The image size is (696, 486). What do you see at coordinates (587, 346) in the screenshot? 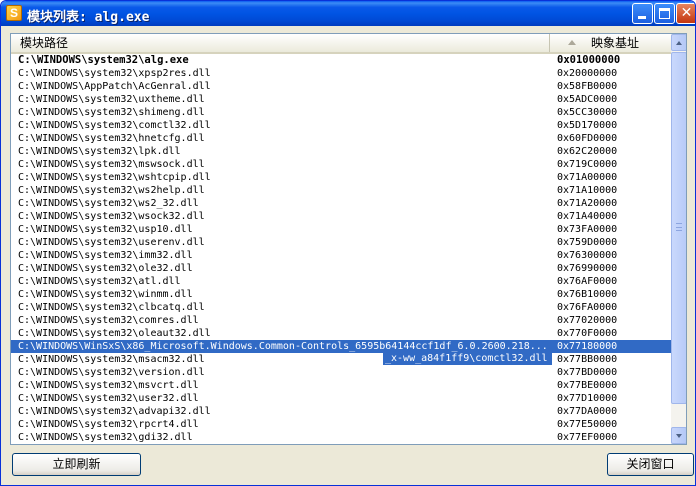
I see `image-base-cell: 0x77180000` at bounding box center [587, 346].